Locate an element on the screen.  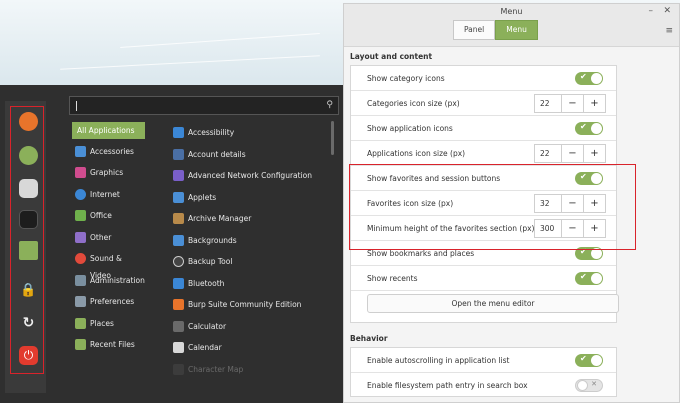
app-applets: Applets is located at coordinates (249, 197).